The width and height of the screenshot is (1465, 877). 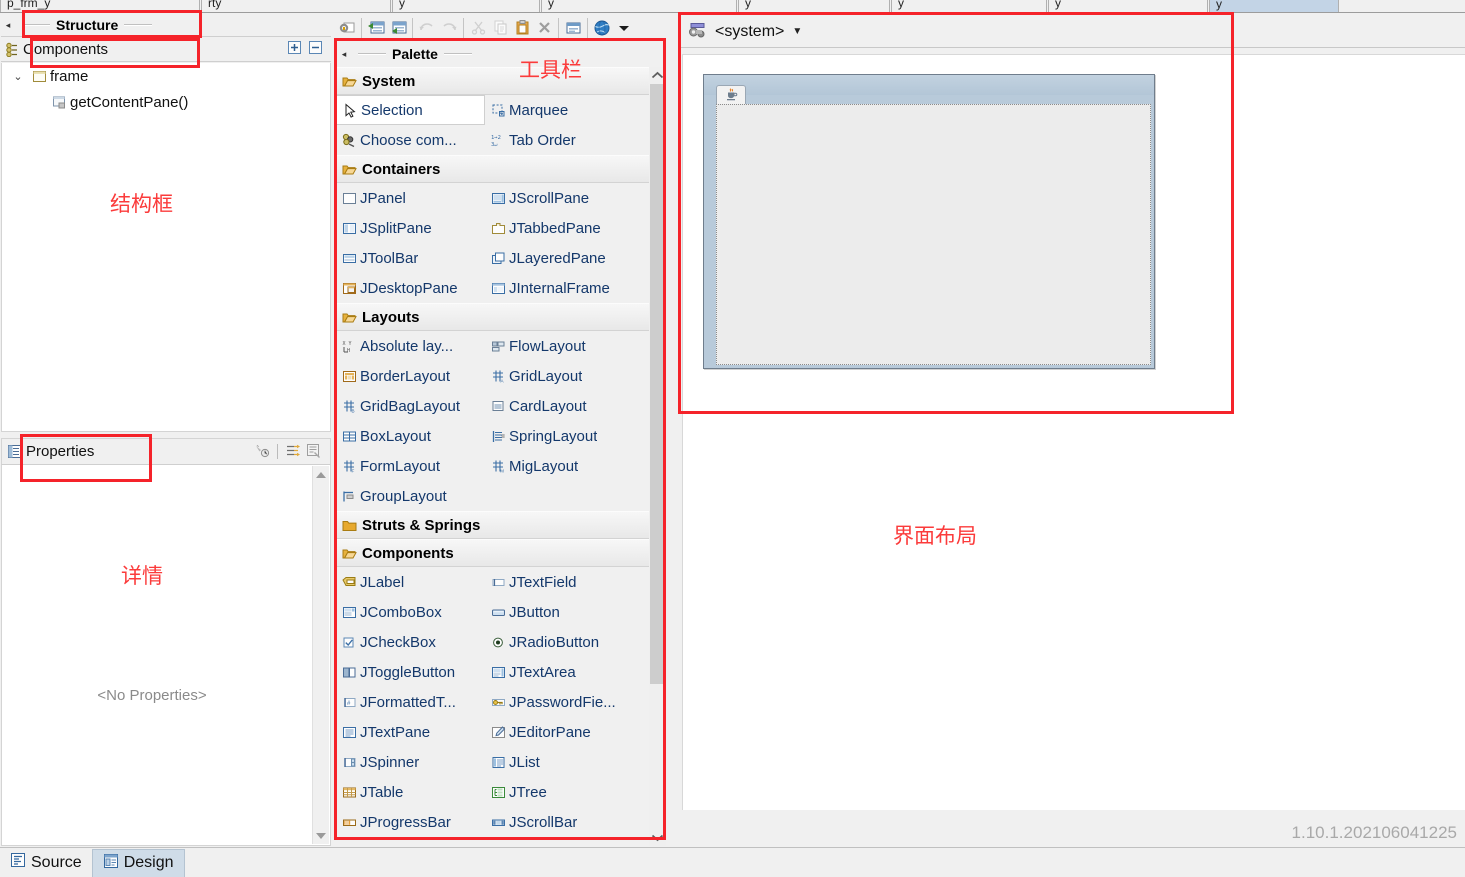 I want to click on jframe-preview, so click(x=929, y=221).